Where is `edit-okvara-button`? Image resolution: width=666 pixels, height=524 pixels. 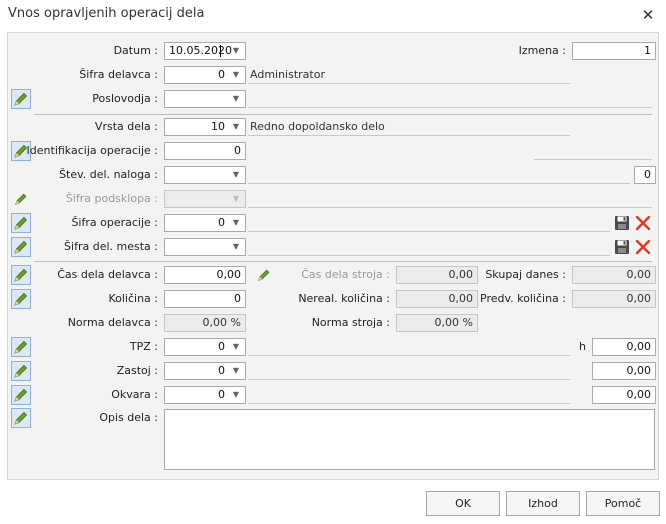 edit-okvara-button is located at coordinates (21, 395).